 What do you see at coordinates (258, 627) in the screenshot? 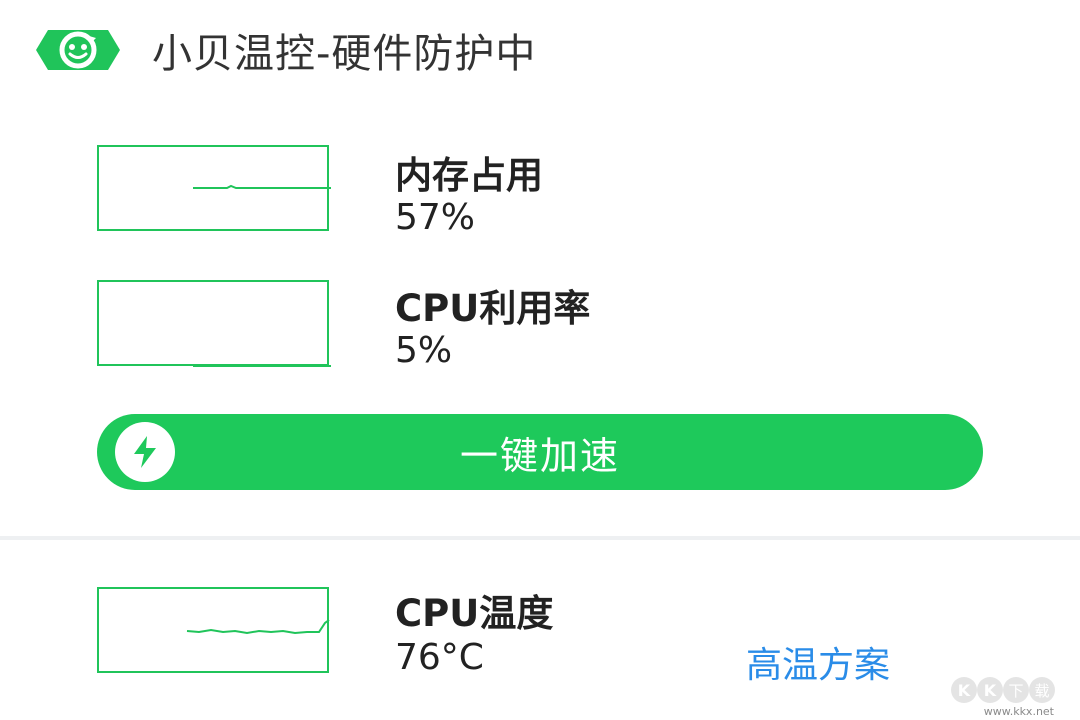
I see `cpu-temp-line` at bounding box center [258, 627].